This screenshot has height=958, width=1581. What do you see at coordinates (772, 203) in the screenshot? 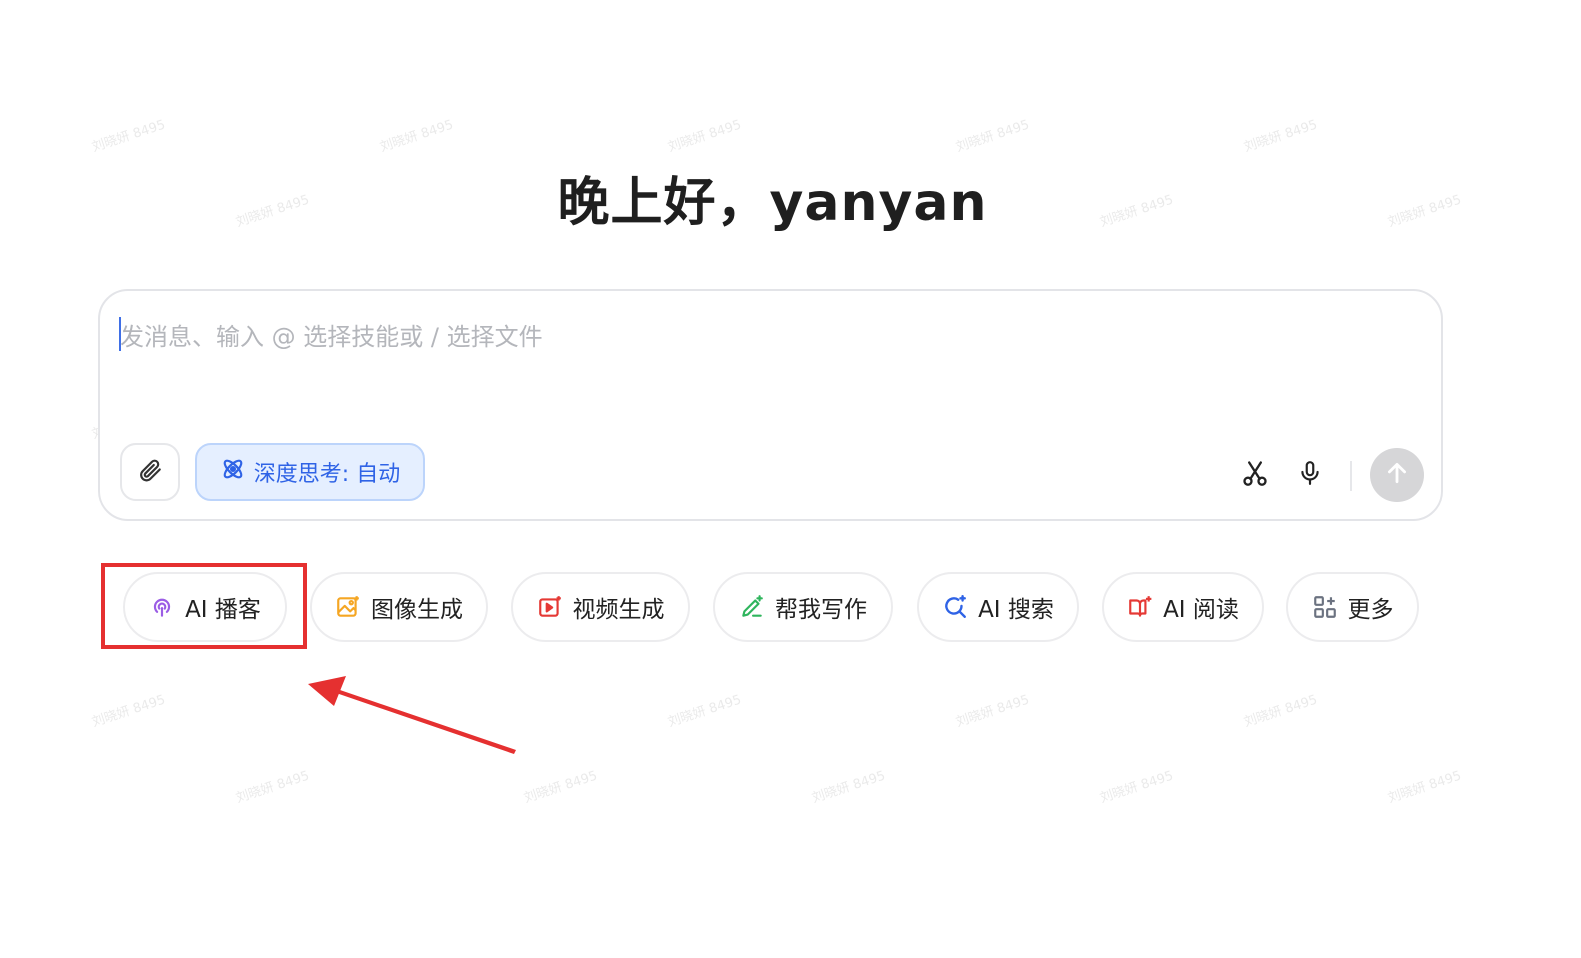
I see `greeting-title: 晚上好，yanyan` at bounding box center [772, 203].